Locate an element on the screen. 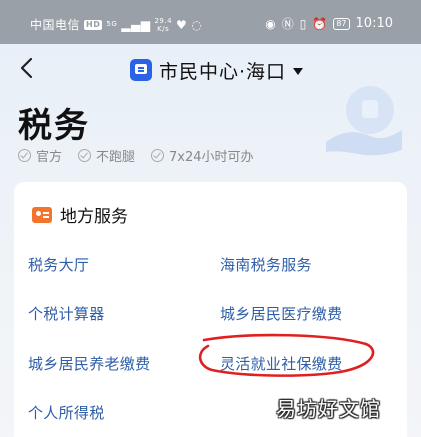 The width and height of the screenshot is (421, 437). chat-icon: ◌ is located at coordinates (197, 24).